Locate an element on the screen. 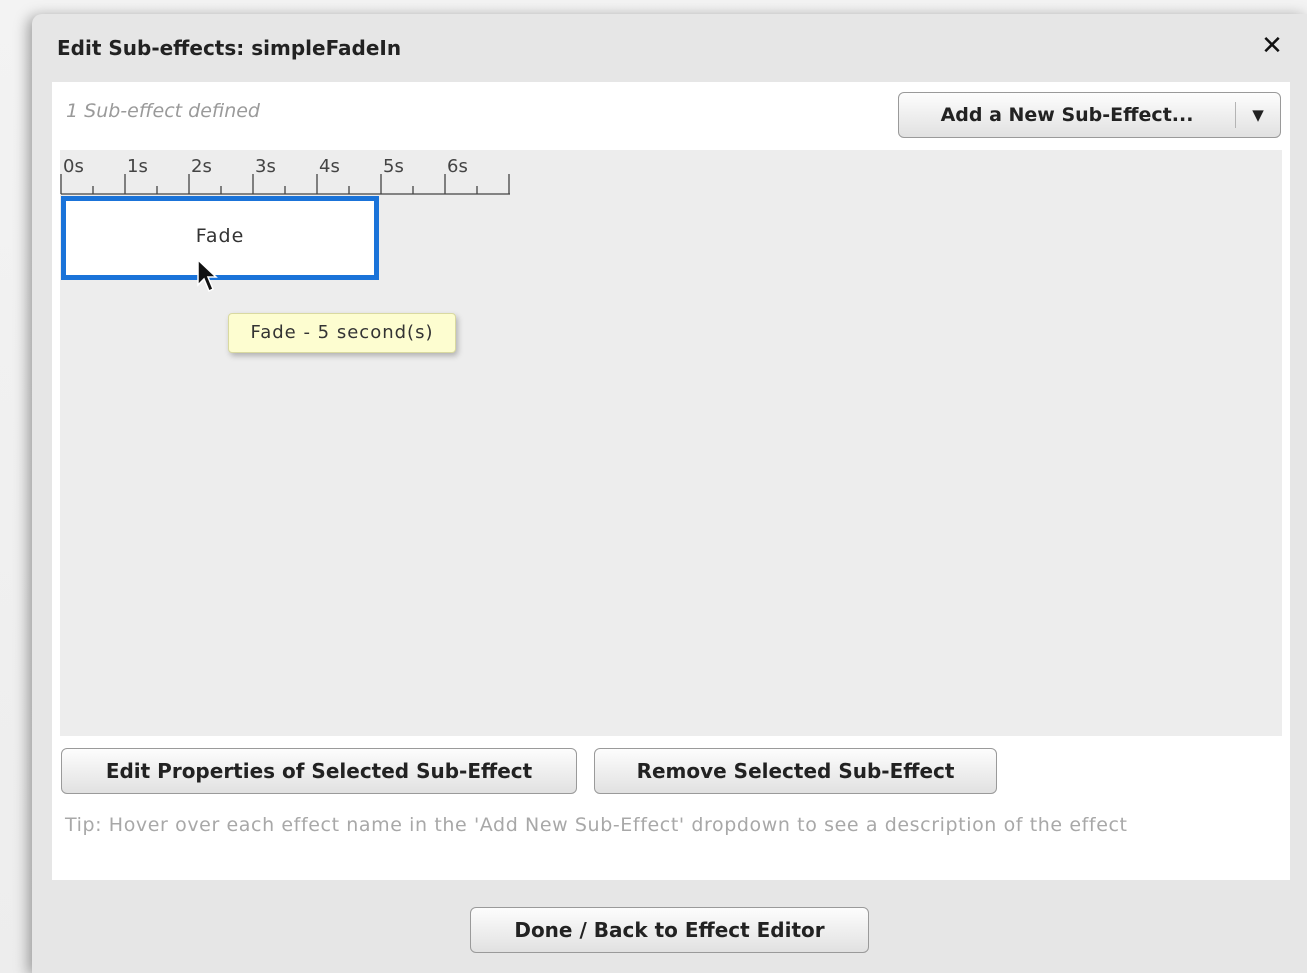 The height and width of the screenshot is (973, 1307). ruler-label: 5s is located at coordinates (393, 166).